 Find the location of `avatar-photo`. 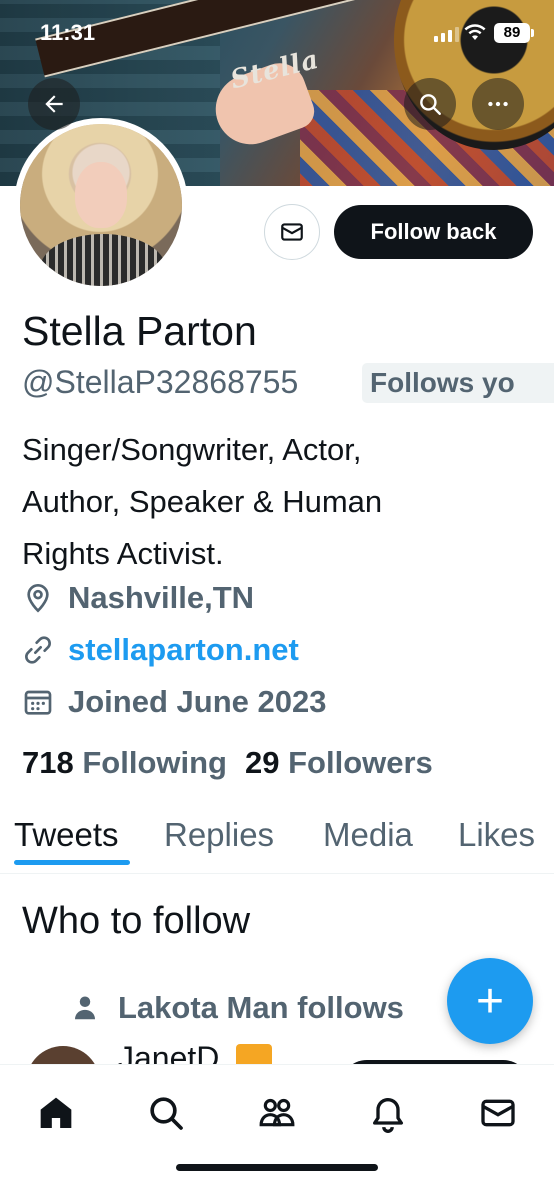

avatar-photo is located at coordinates (101, 205).